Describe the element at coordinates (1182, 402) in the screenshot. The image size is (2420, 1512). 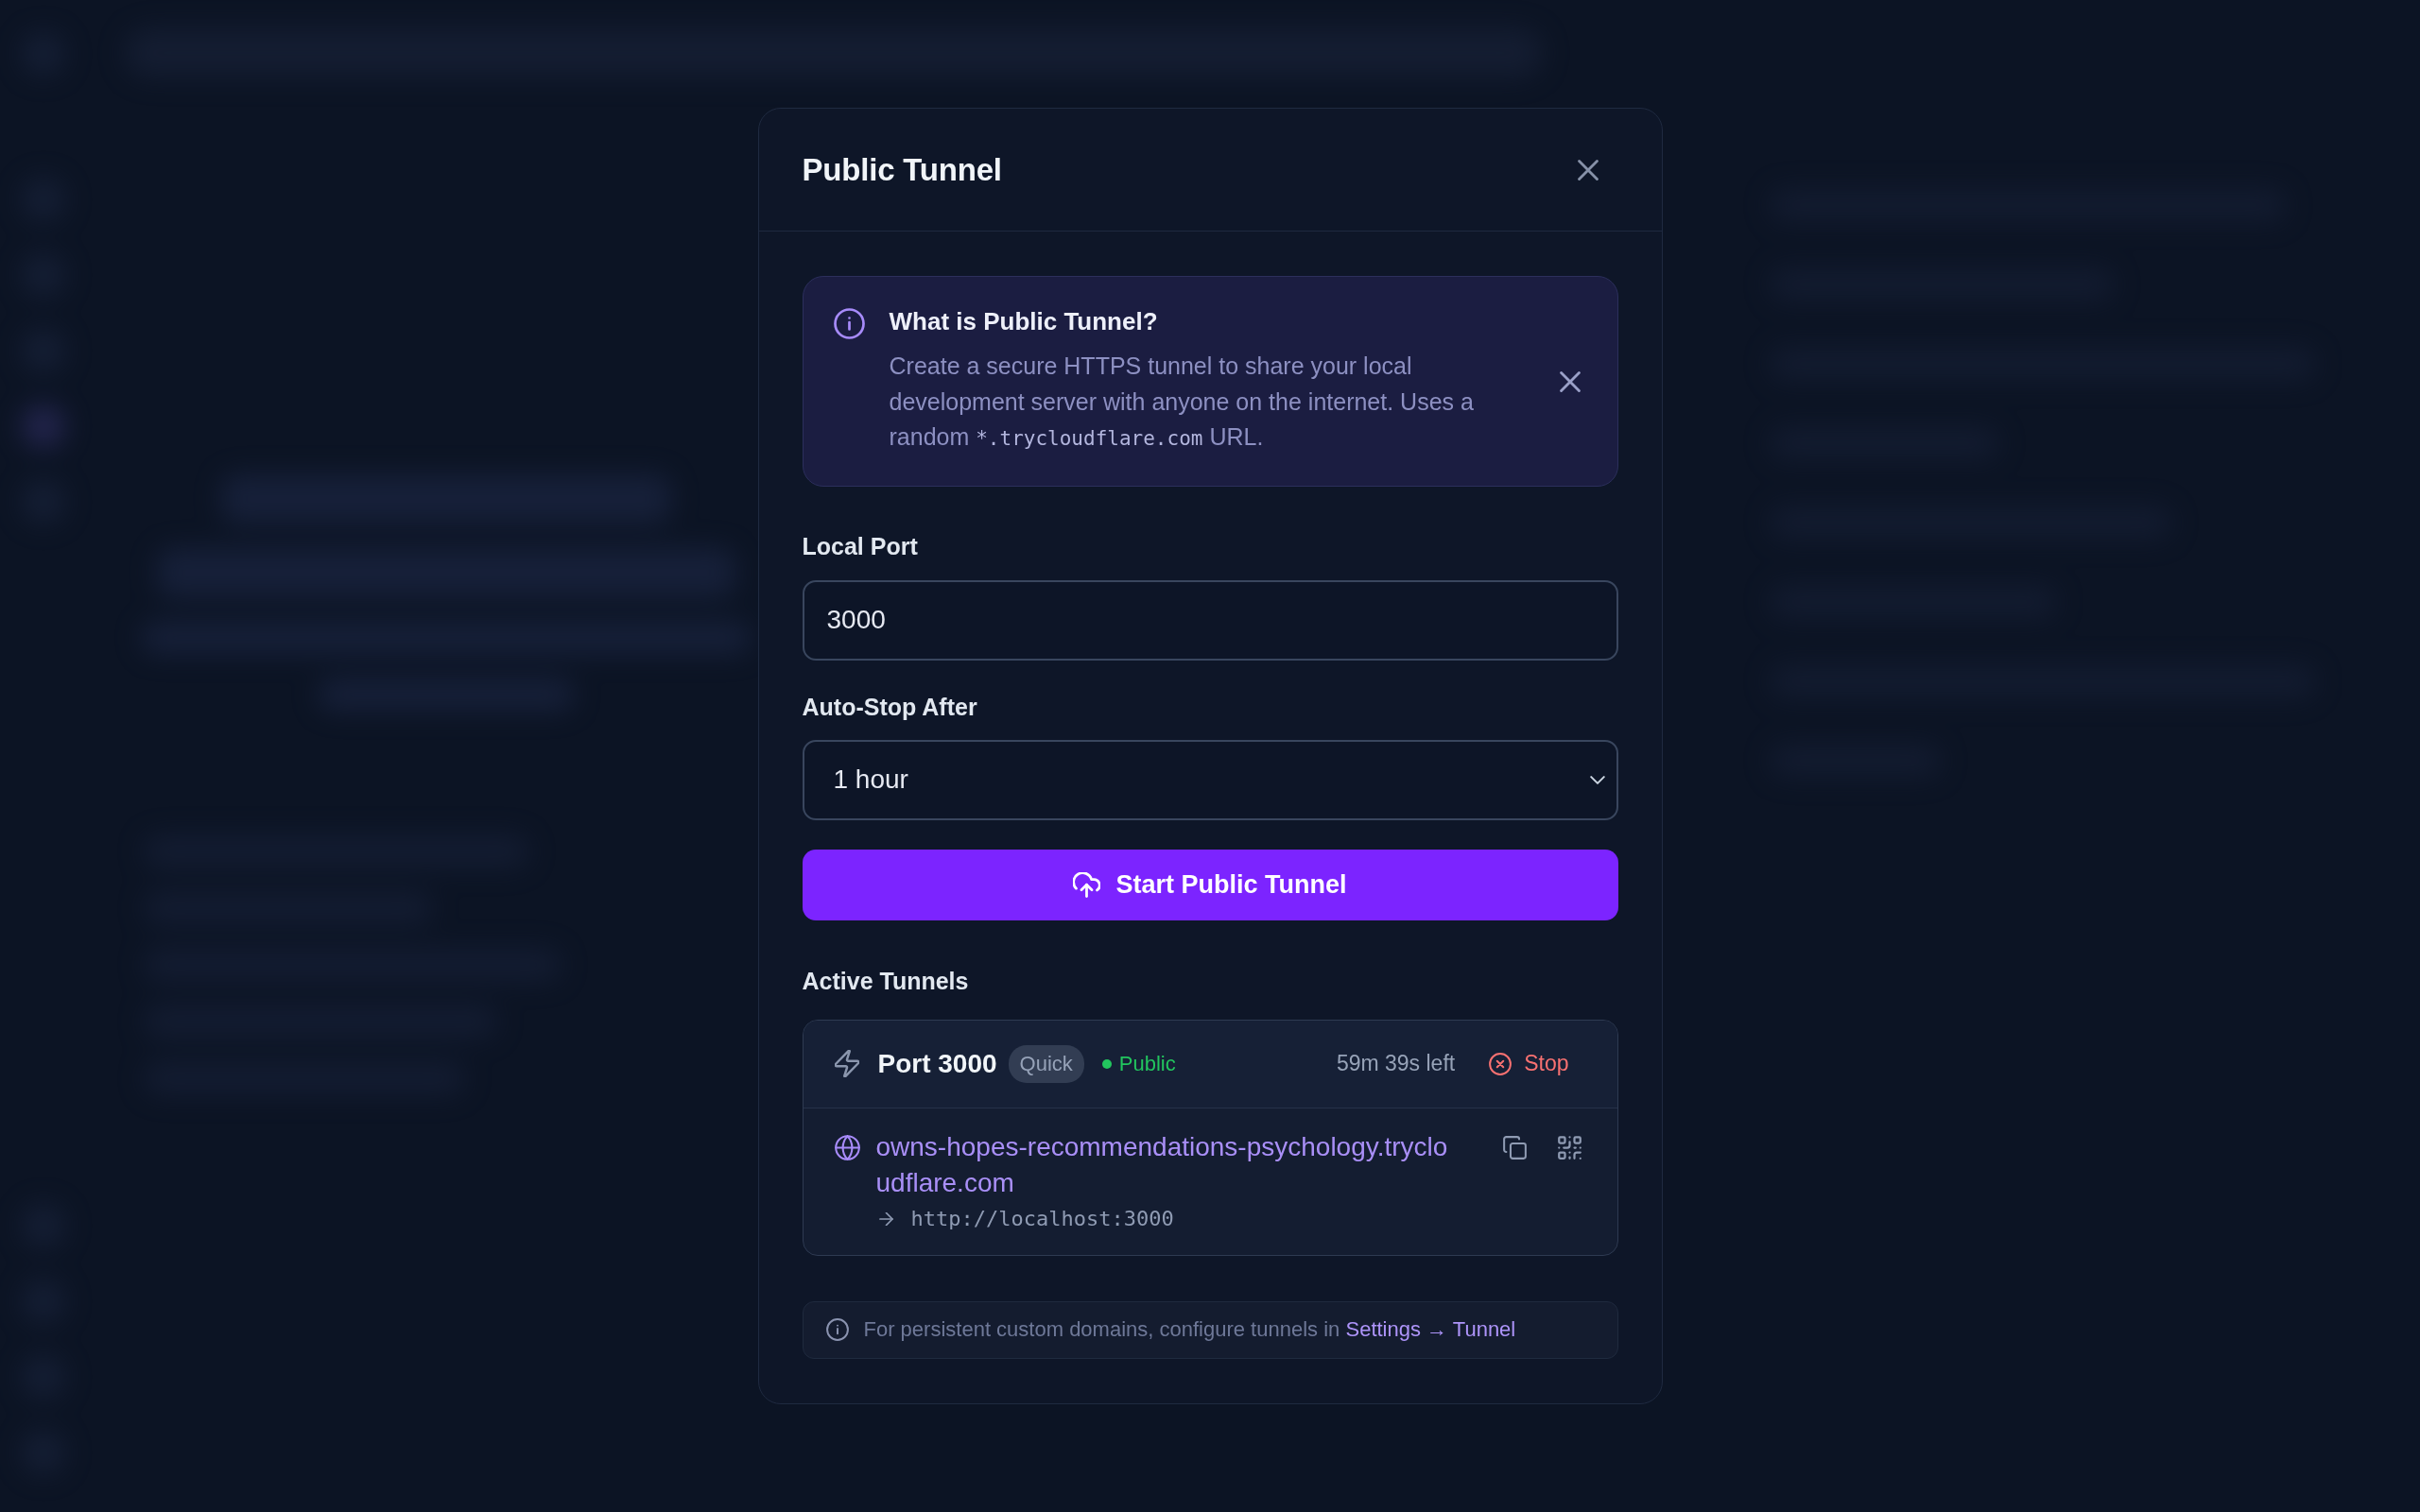
I see `banner-description: Create a secure HTTPS tunnel to share your local development server with anyone on the internet. Uses a random *.trycloudflare.com URL.` at that location.